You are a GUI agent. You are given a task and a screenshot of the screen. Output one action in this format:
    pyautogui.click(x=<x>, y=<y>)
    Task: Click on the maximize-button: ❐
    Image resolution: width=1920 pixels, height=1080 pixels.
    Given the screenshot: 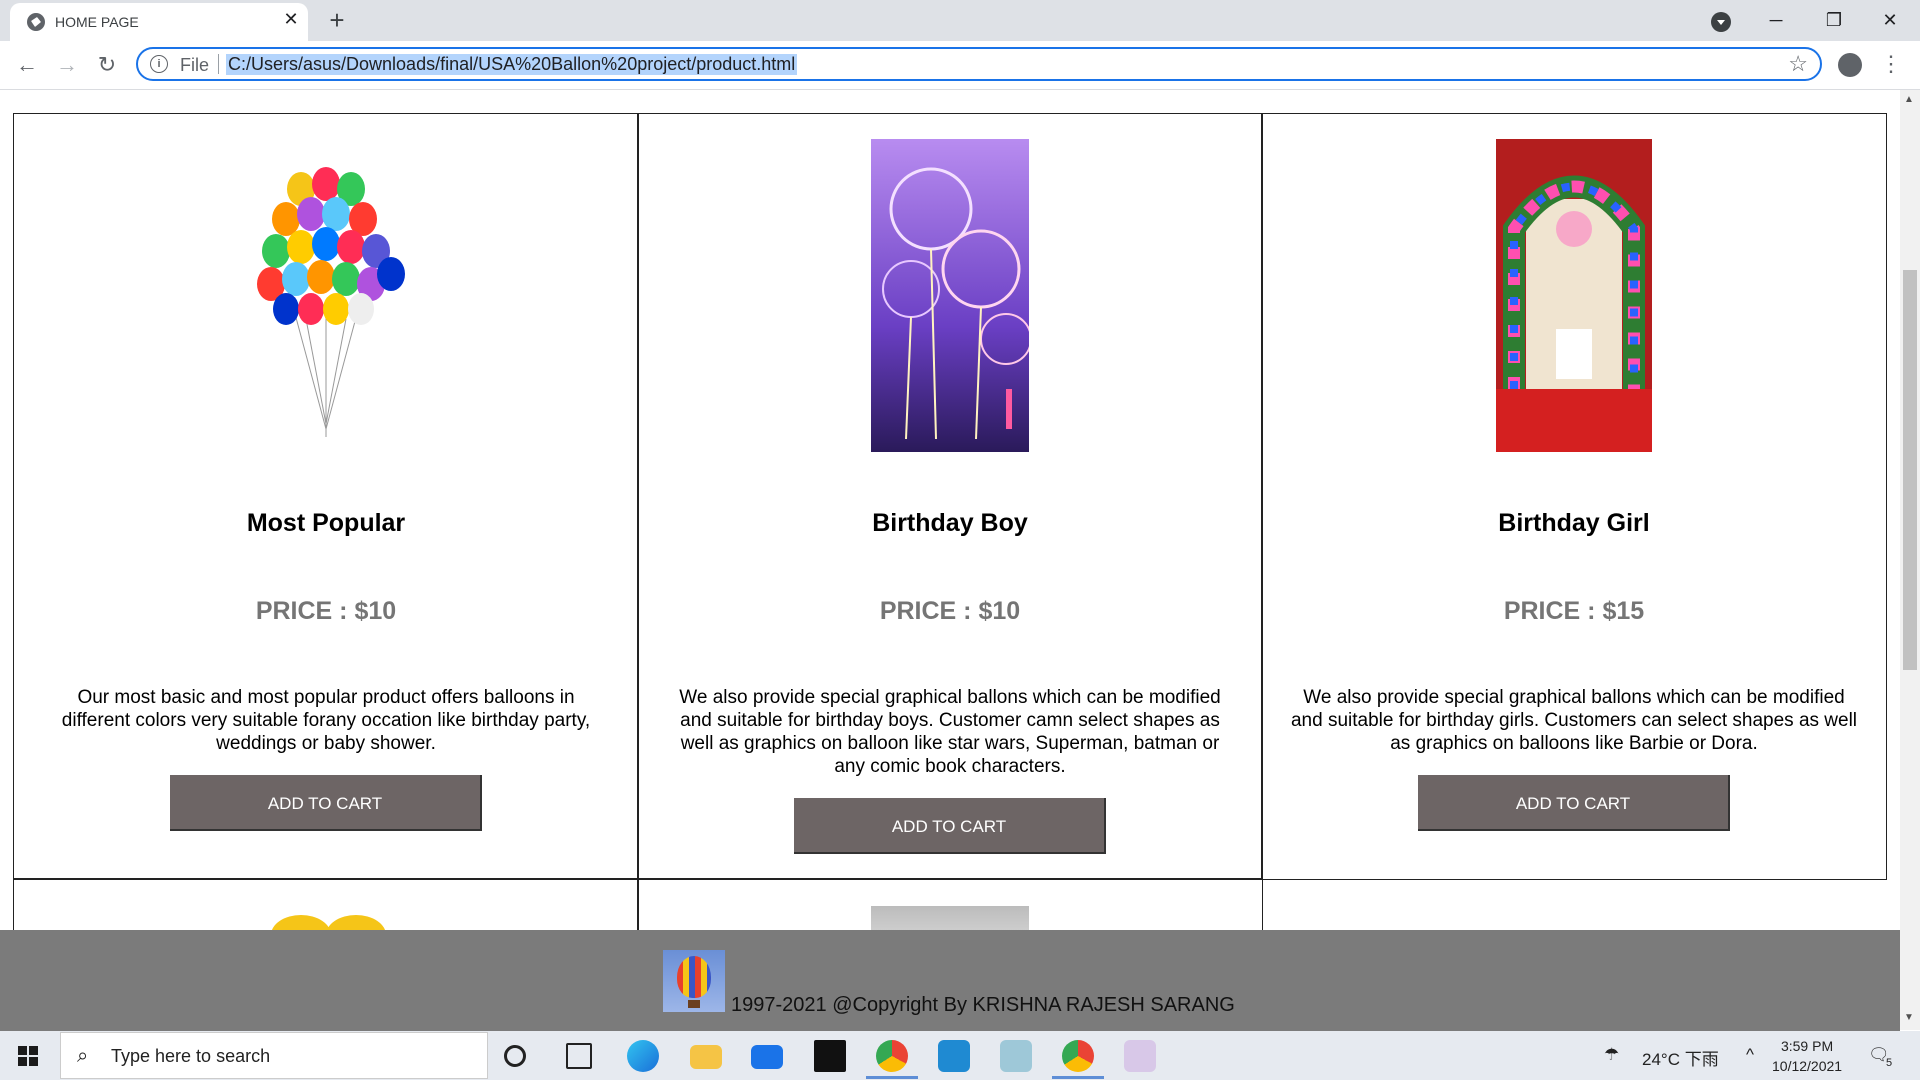 What is the action you would take?
    pyautogui.click(x=1834, y=20)
    